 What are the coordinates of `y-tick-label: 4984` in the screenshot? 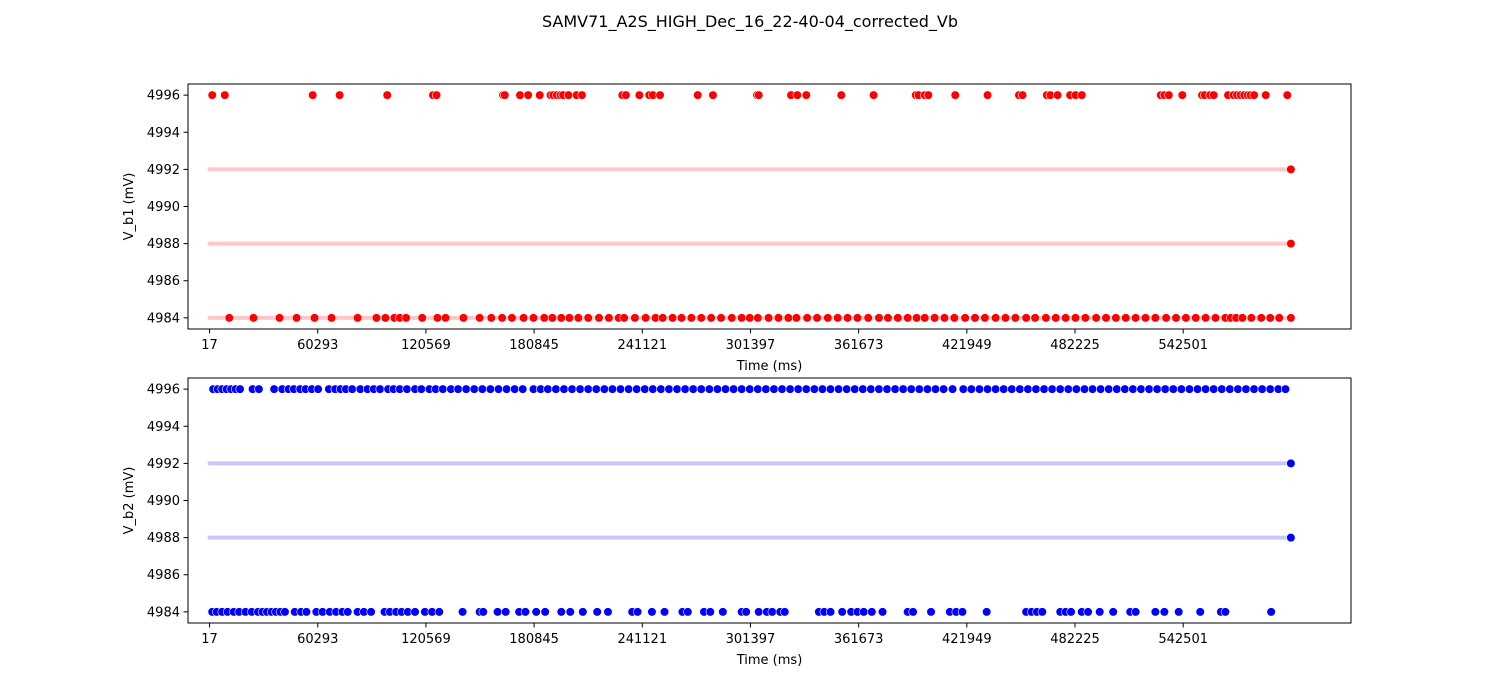 It's located at (163, 318).